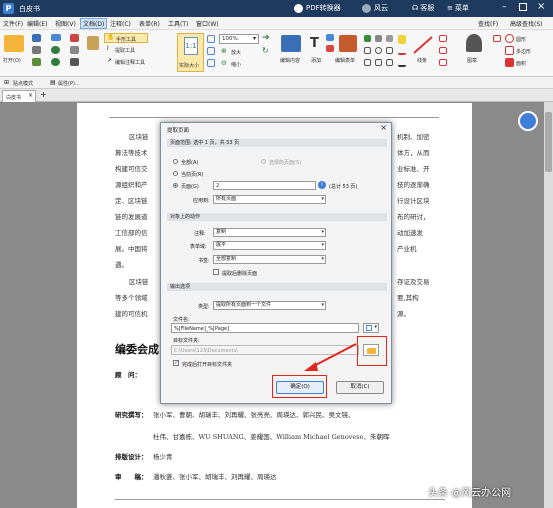  Describe the element at coordinates (269, 199) in the screenshot. I see `apply-to-select: 所有页面` at that location.